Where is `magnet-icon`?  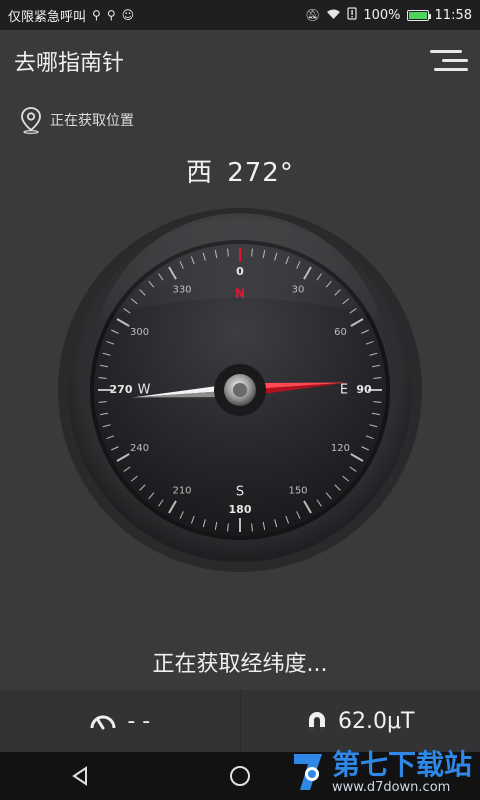 magnet-icon is located at coordinates (317, 721).